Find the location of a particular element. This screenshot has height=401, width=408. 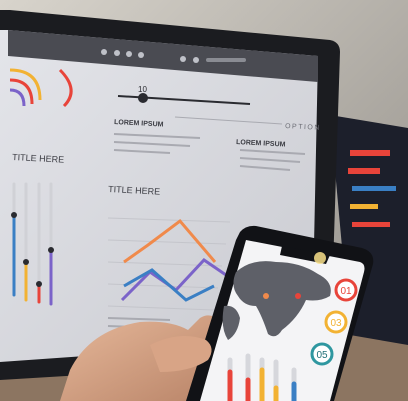

toolbar-more-icon is located at coordinates (226, 60).